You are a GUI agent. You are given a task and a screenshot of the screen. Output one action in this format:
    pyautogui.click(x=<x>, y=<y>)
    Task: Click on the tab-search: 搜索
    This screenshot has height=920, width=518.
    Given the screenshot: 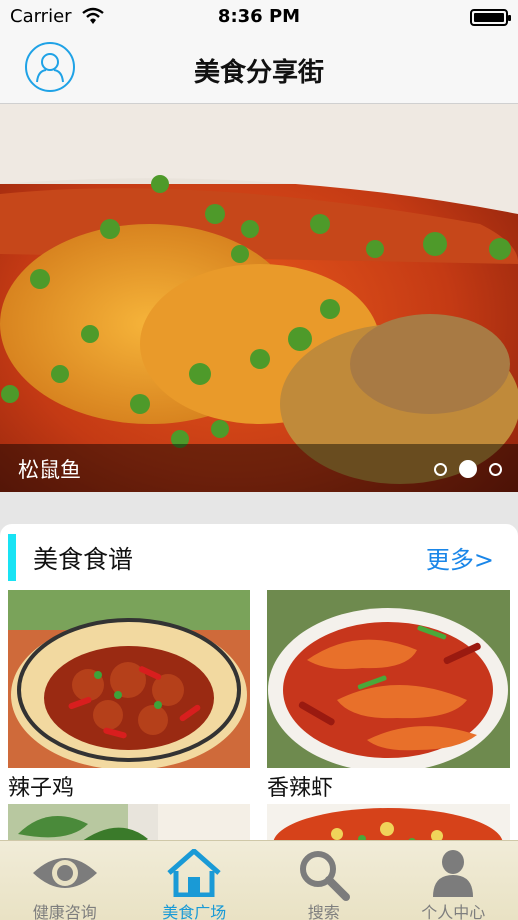 What is the action you would take?
    pyautogui.click(x=324, y=880)
    